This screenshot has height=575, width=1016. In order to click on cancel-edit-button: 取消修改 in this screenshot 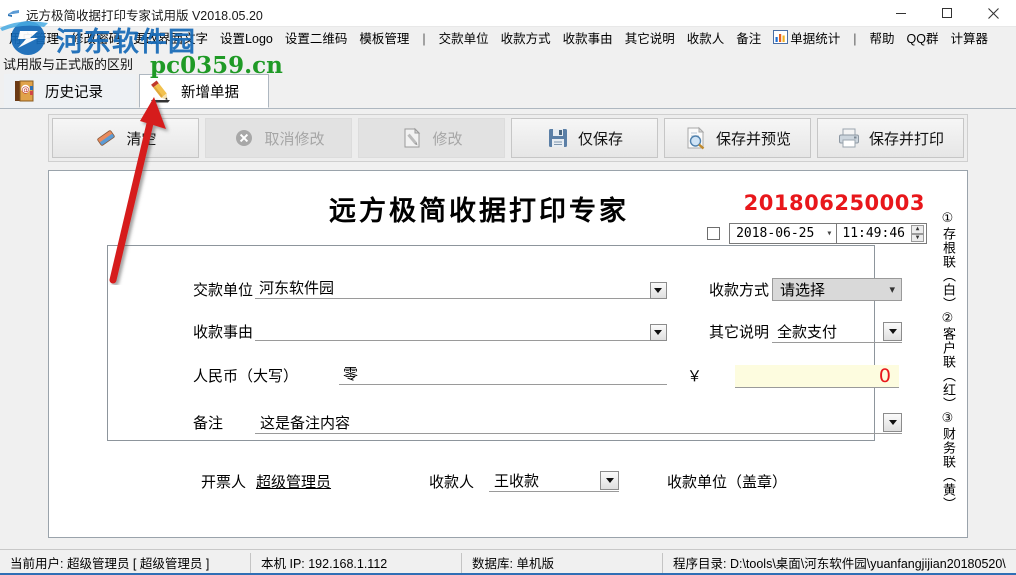, I will do `click(278, 138)`.